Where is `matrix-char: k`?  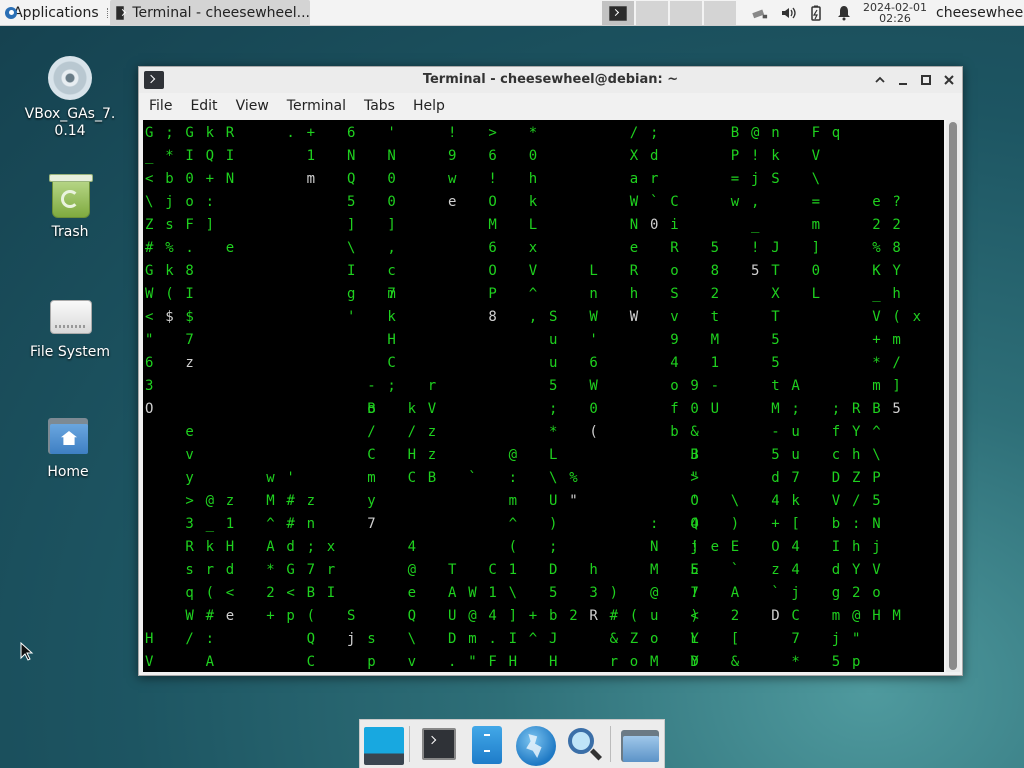 matrix-char: k is located at coordinates (391, 317).